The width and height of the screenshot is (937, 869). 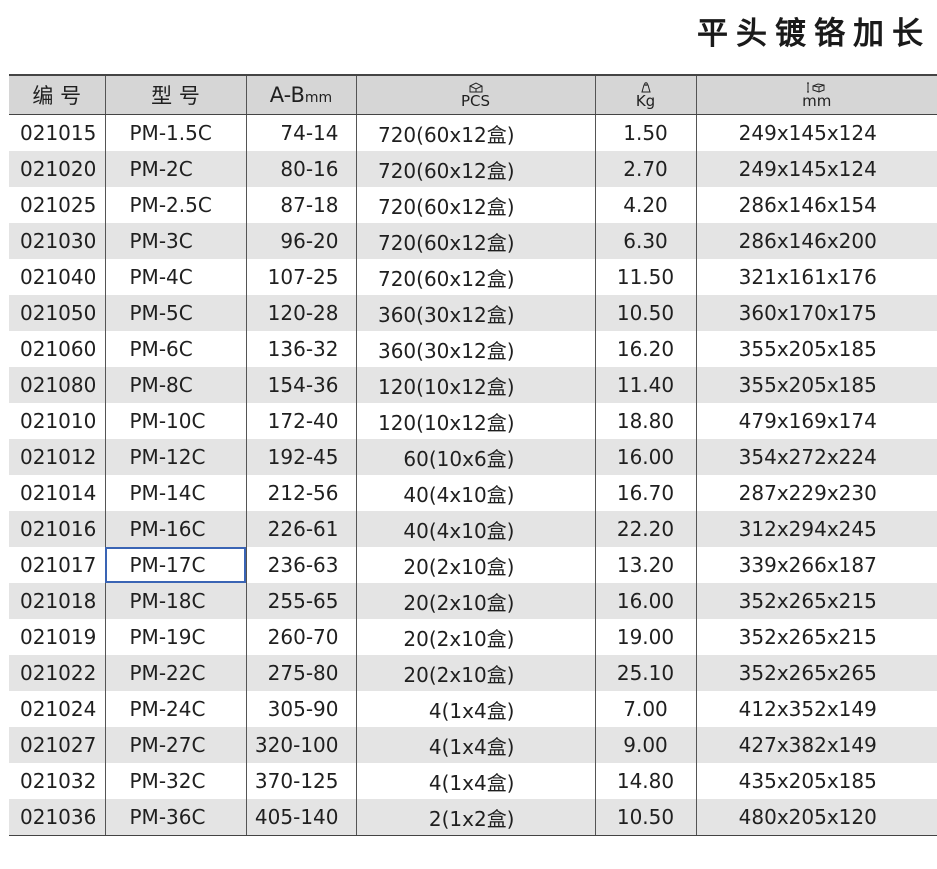 What do you see at coordinates (57, 565) in the screenshot?
I see `cell-code: 021017` at bounding box center [57, 565].